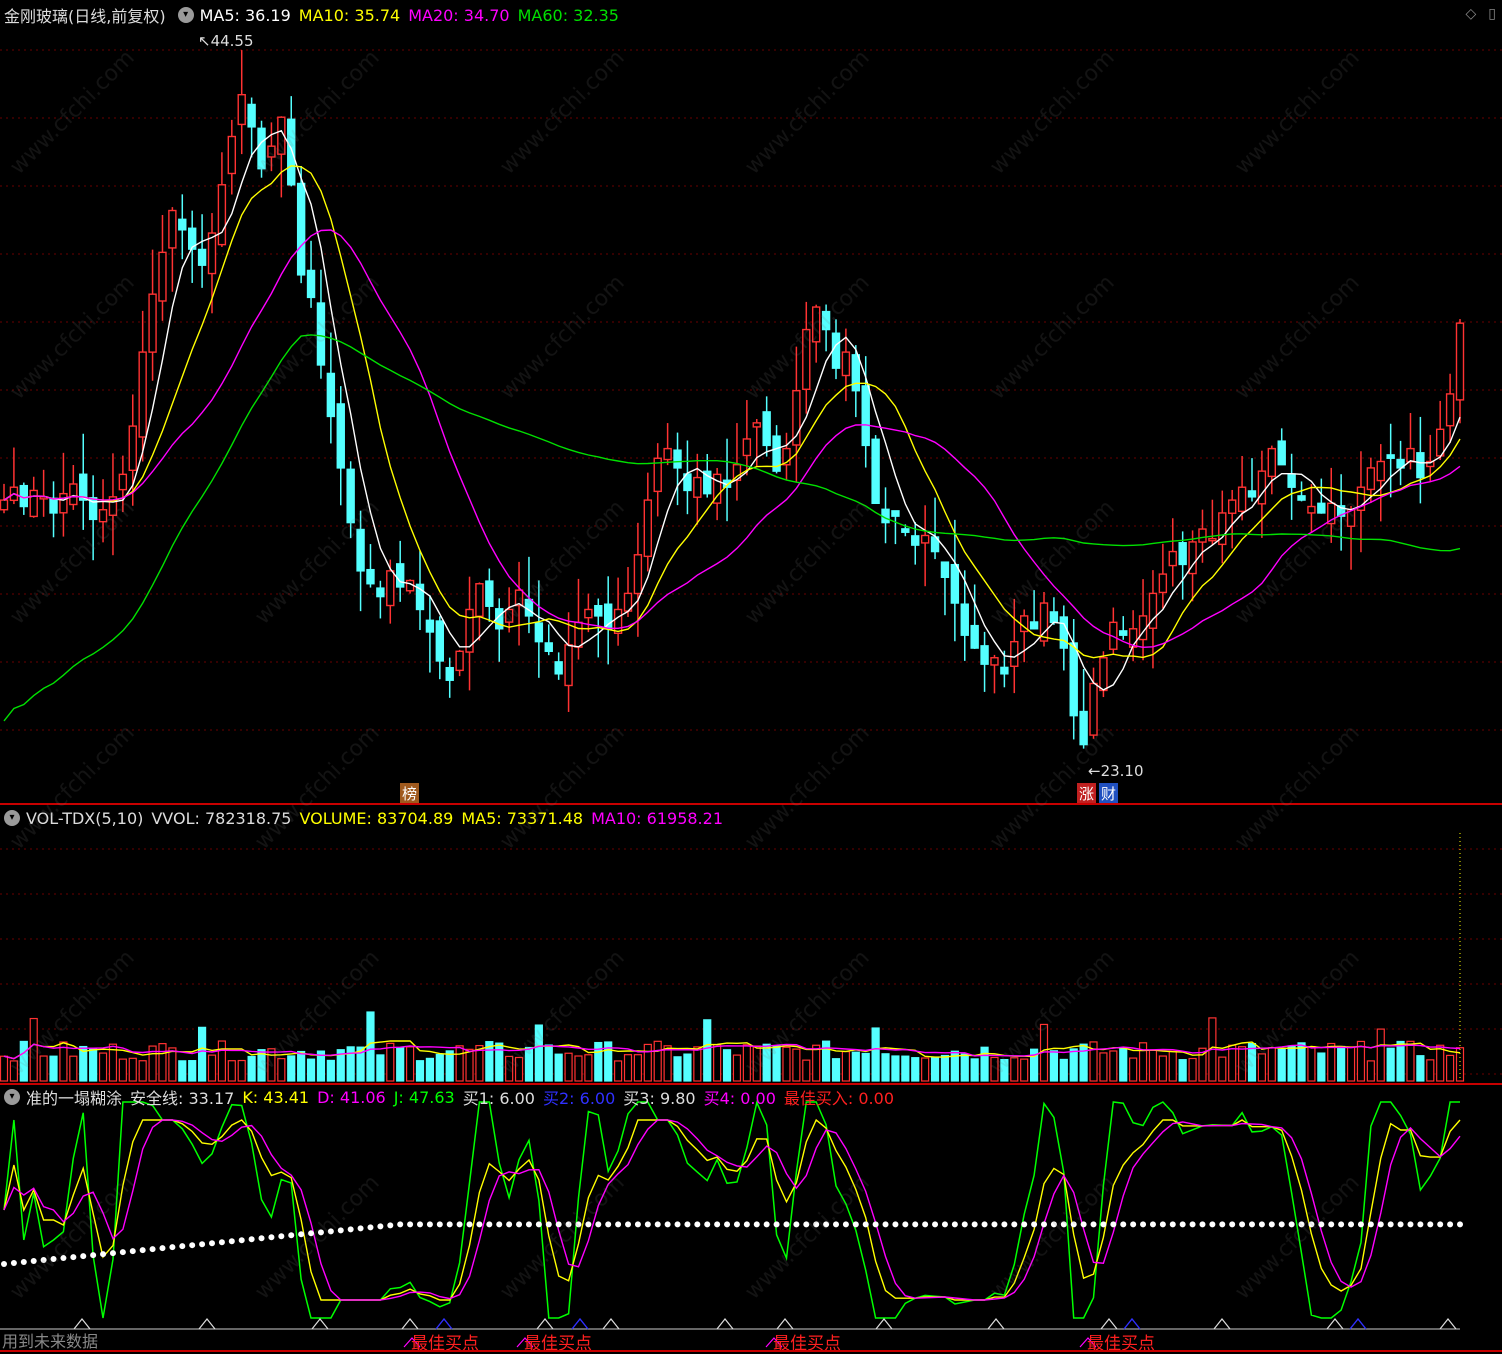 The height and width of the screenshot is (1354, 1502). I want to click on safe-line-value: 安全线: 33.17, so click(182, 1098).